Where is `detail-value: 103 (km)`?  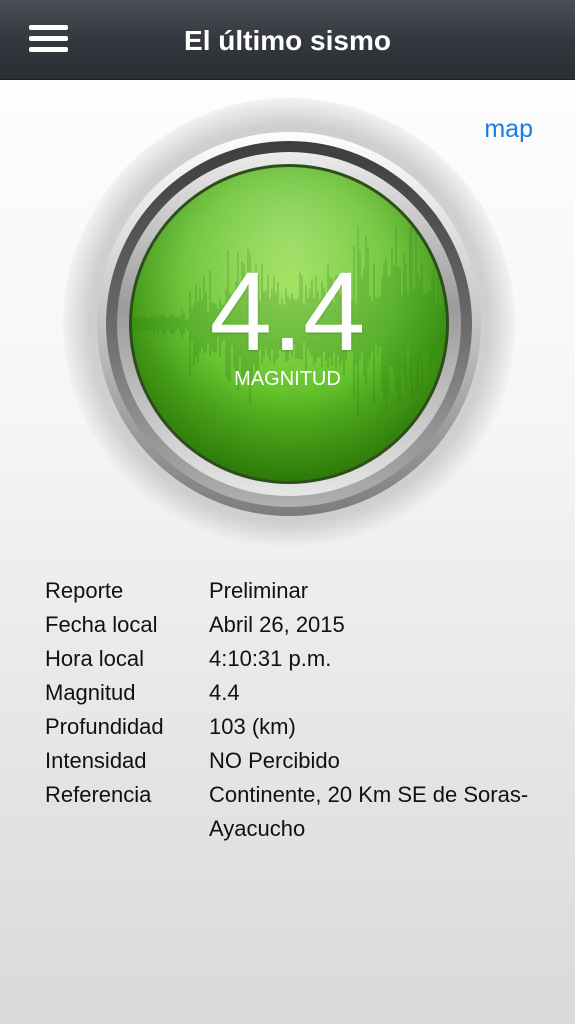
detail-value: 103 (km) is located at coordinates (252, 726).